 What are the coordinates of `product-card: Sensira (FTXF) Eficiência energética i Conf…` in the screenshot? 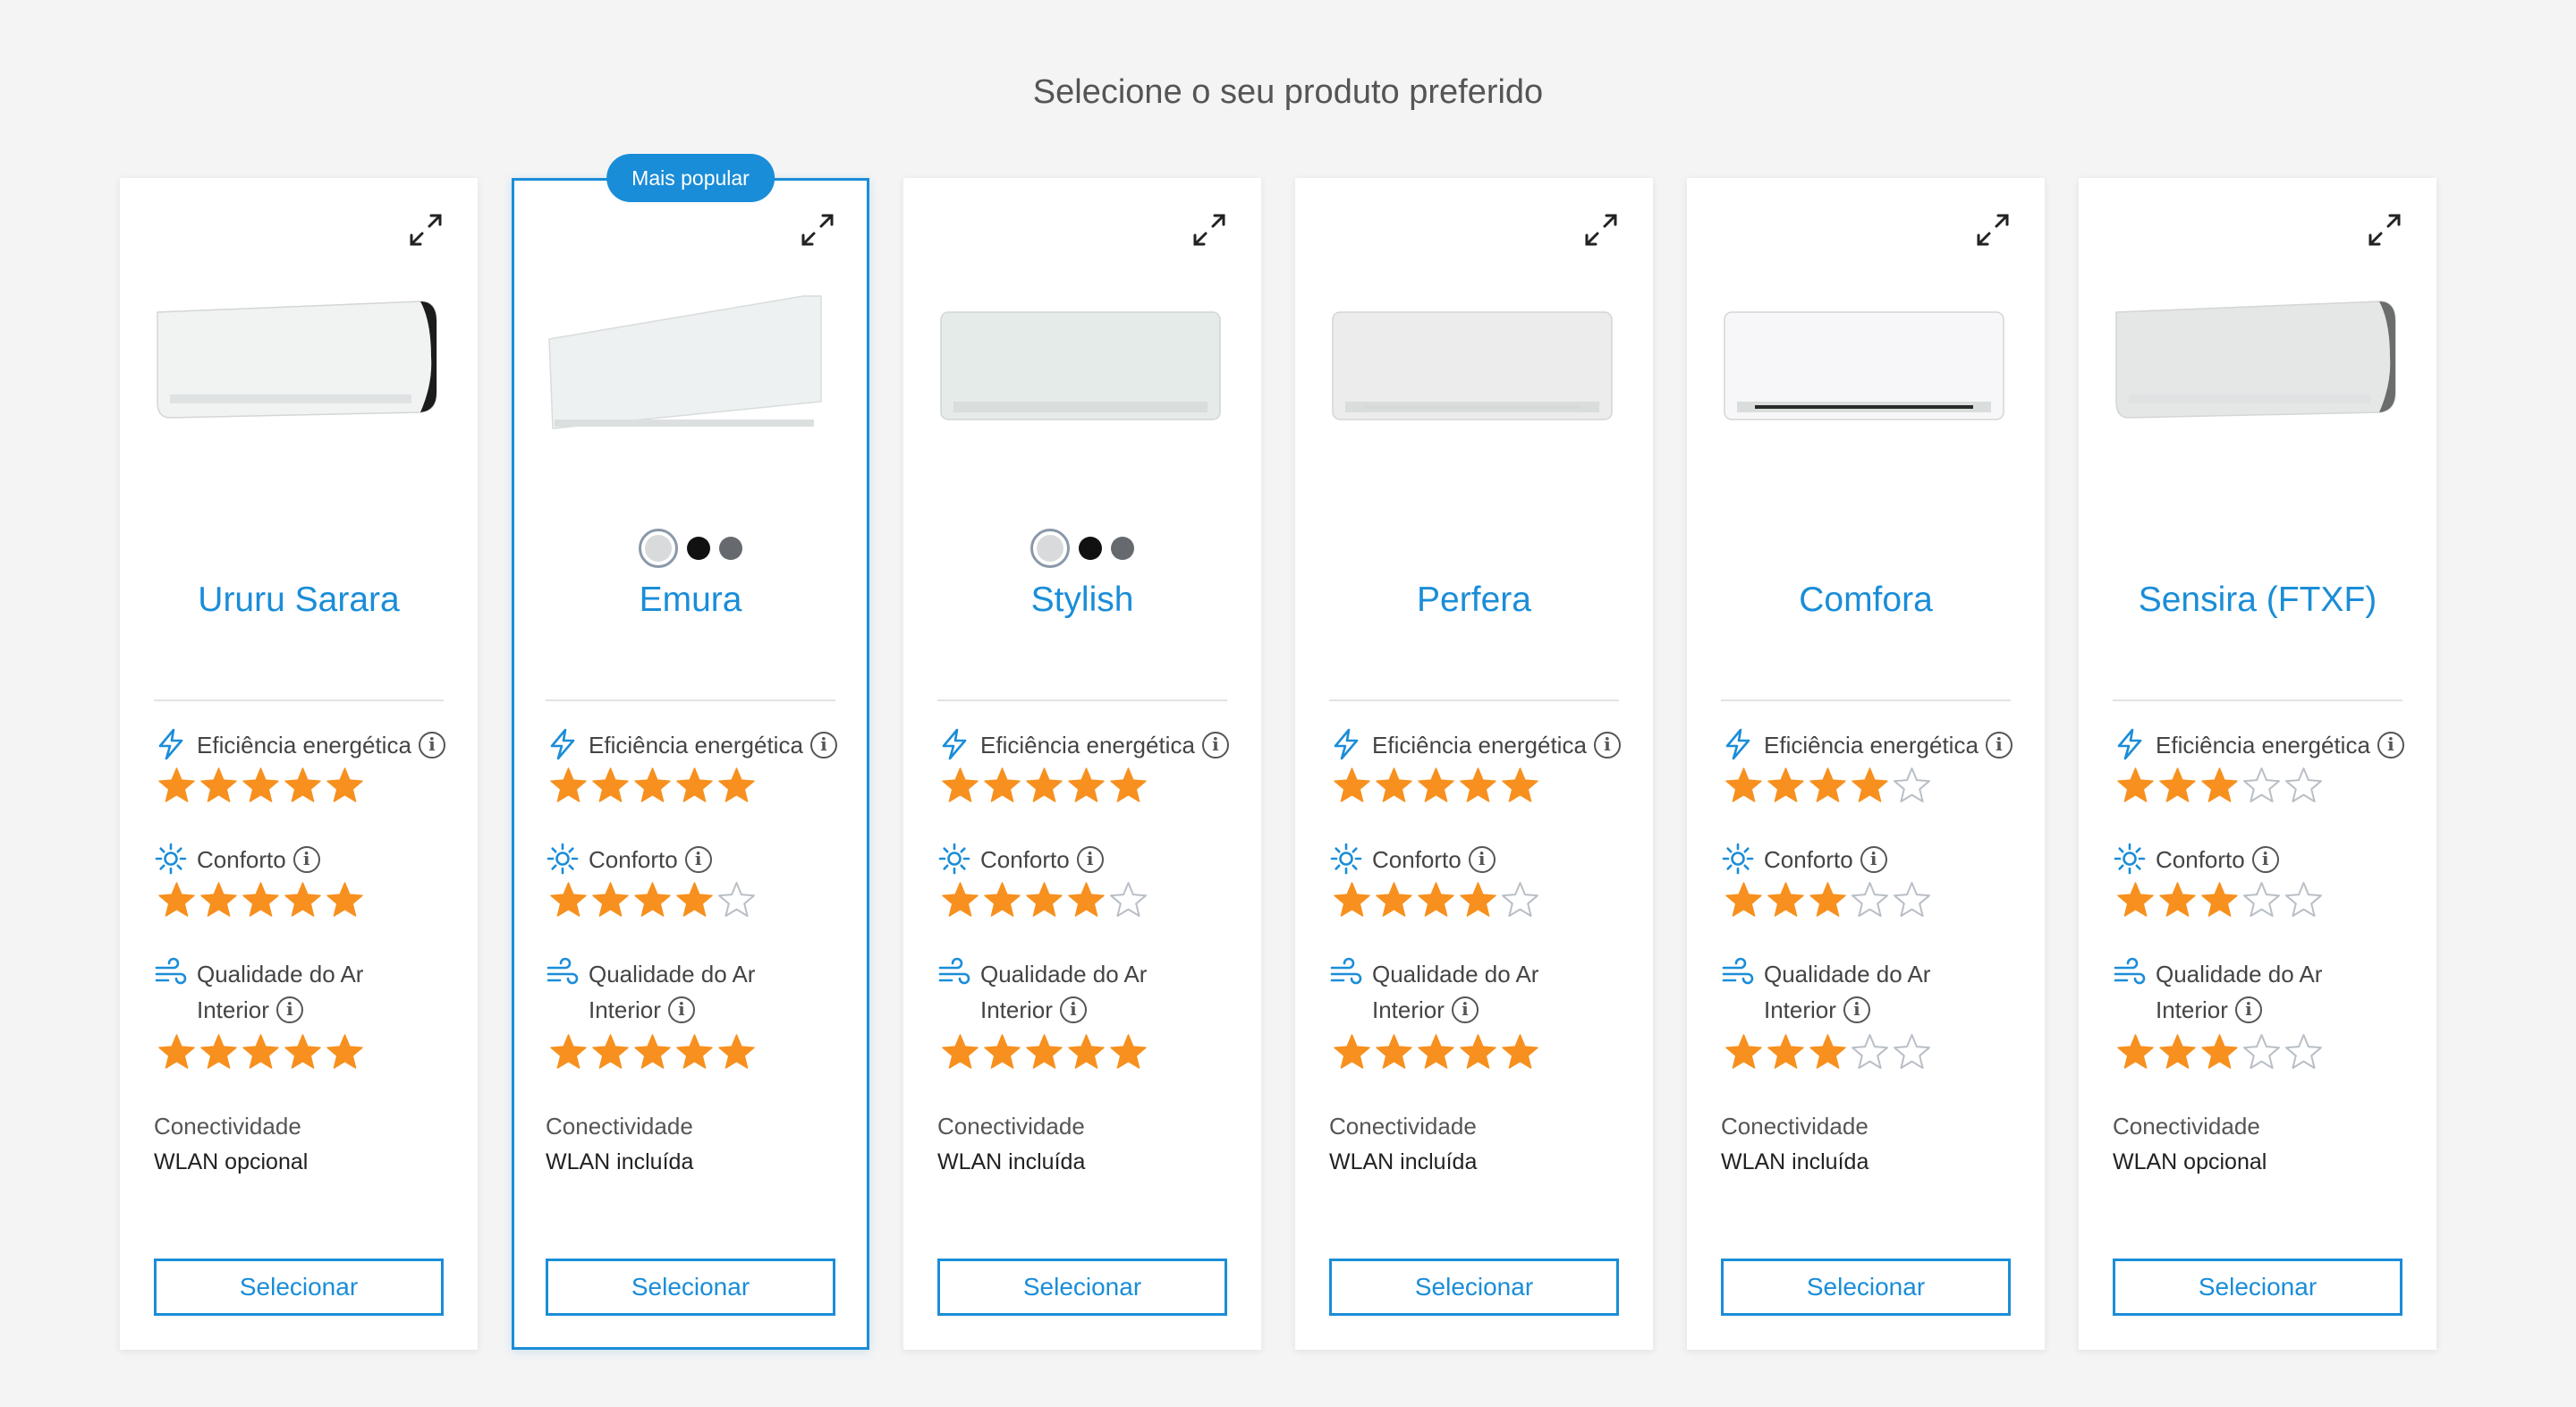 It's located at (2257, 764).